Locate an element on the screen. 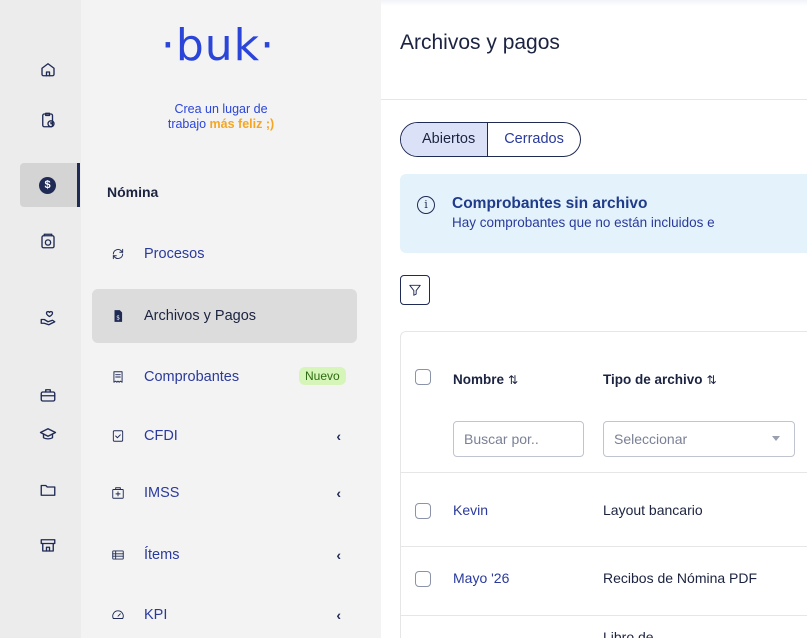  sidebar-item-label: Comprobantes is located at coordinates (192, 377).